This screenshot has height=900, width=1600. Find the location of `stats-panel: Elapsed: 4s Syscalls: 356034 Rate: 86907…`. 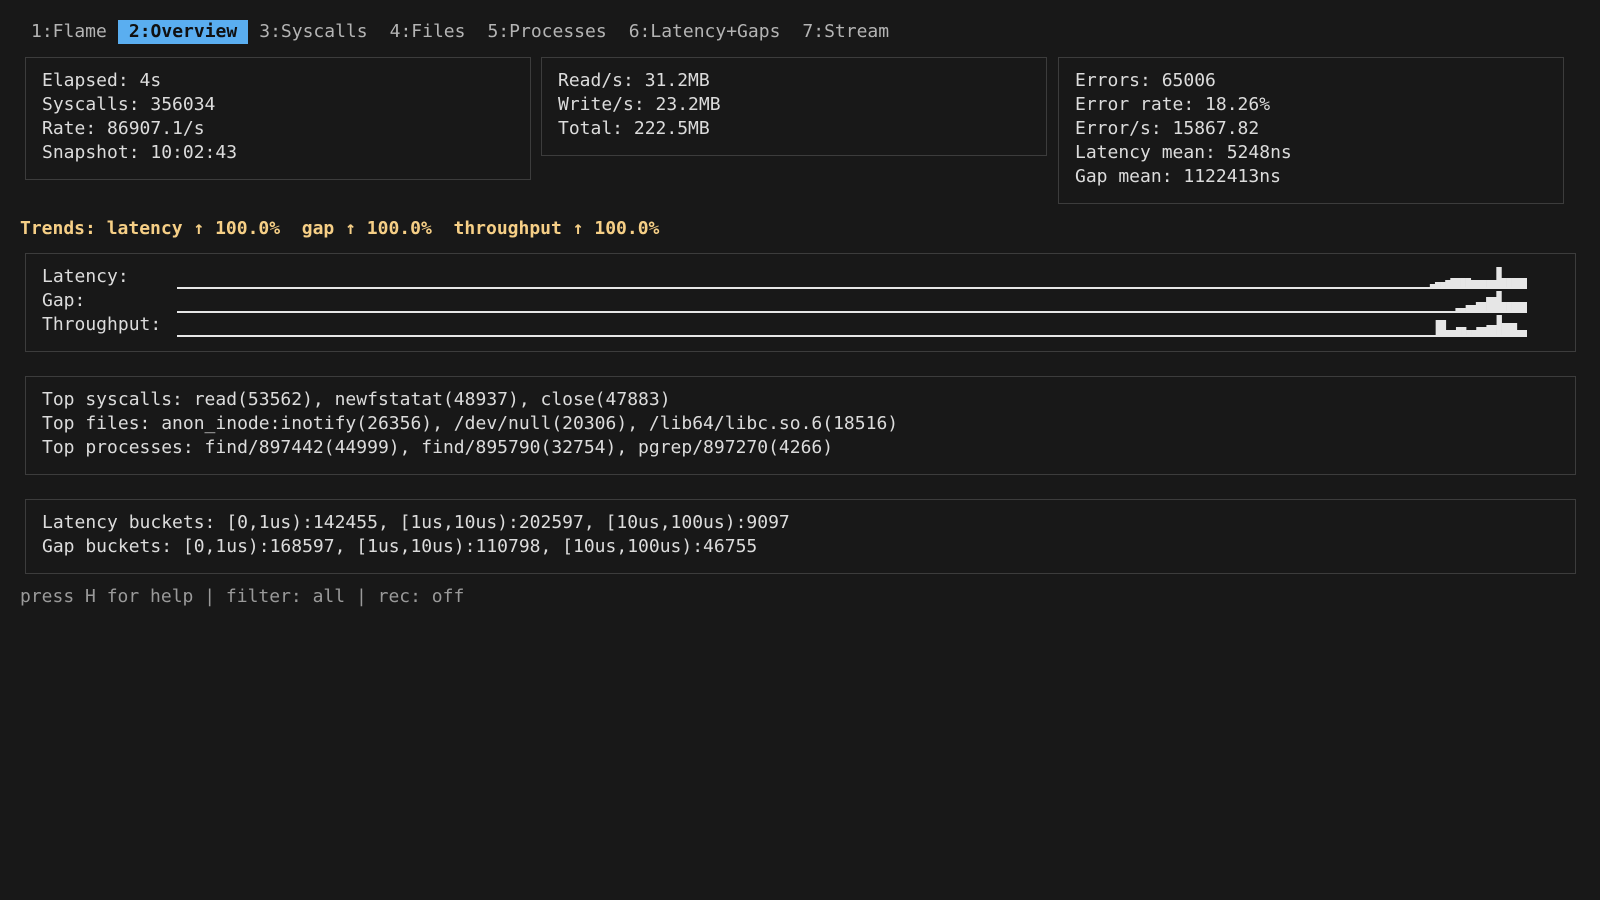

stats-panel: Elapsed: 4s Syscalls: 356034 Rate: 86907… is located at coordinates (278, 118).